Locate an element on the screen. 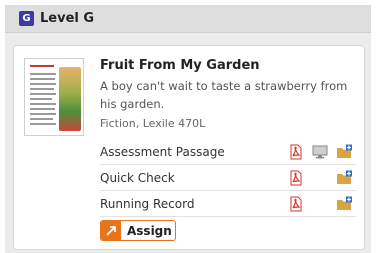 The image size is (376, 253). level-badge: G is located at coordinates (26, 18).